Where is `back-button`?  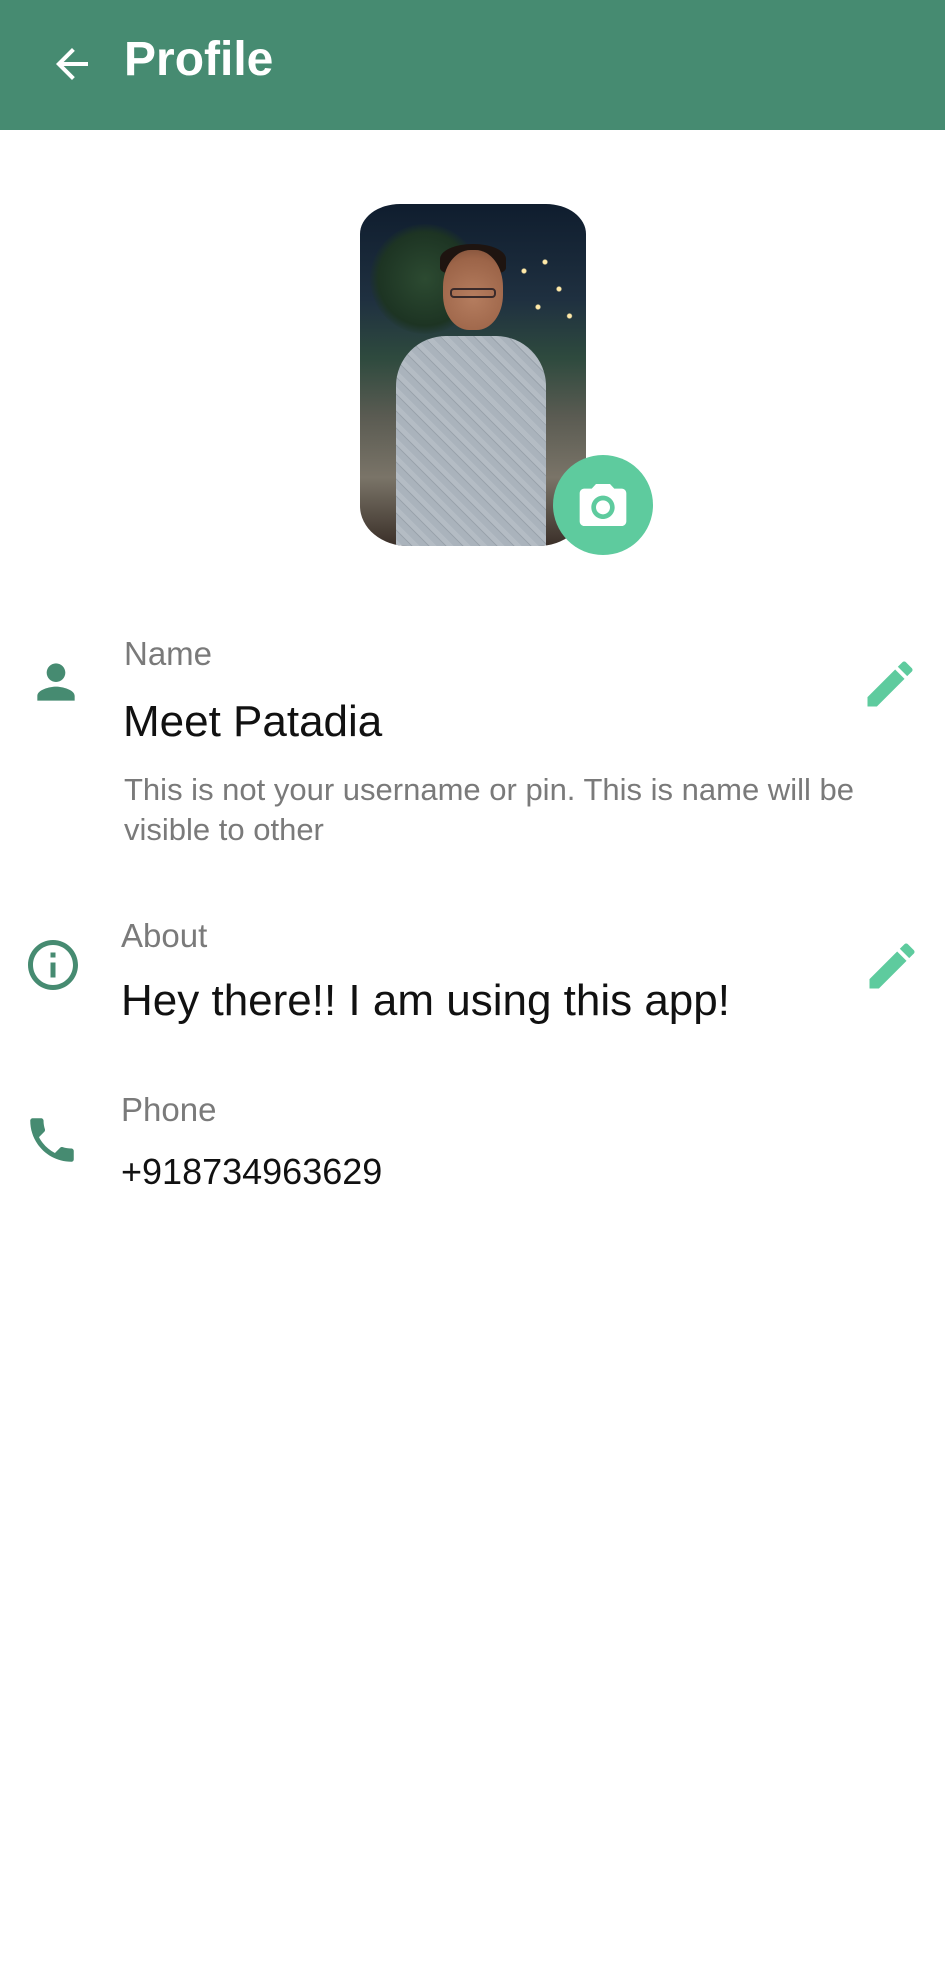
back-button is located at coordinates (72, 64).